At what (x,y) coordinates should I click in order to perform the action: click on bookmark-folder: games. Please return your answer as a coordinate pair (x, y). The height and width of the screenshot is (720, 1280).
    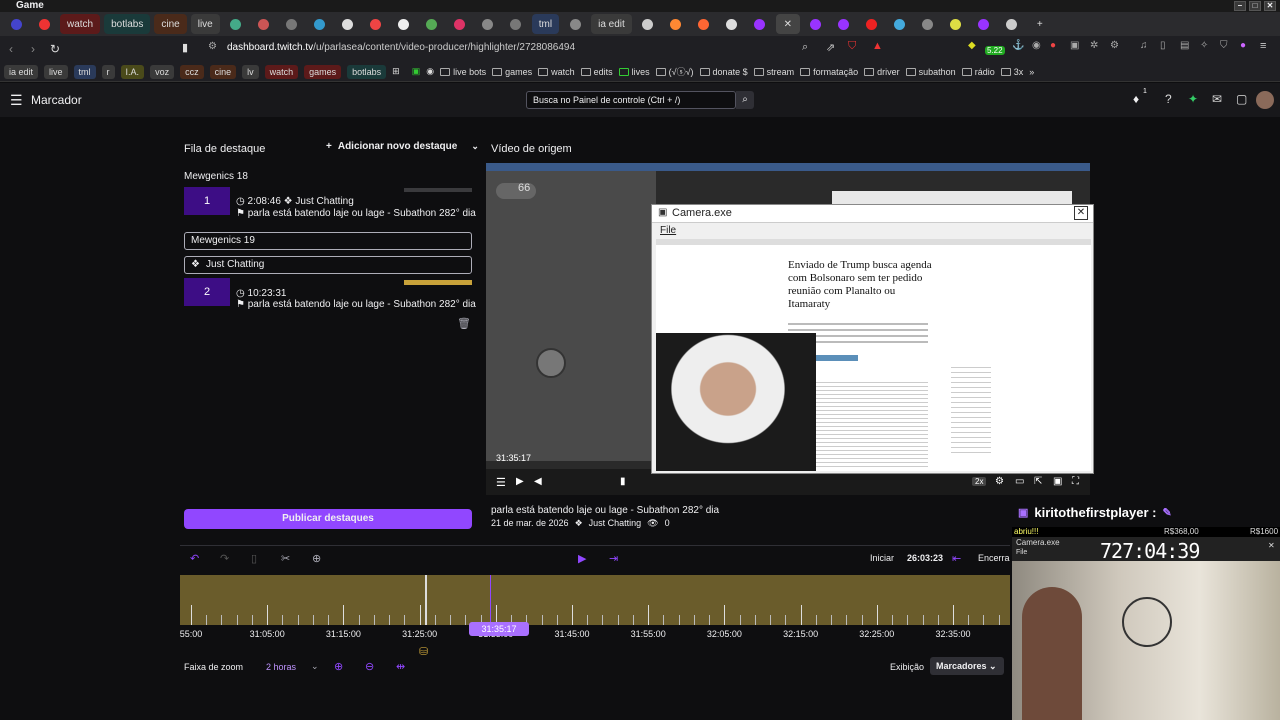
    Looking at the image, I should click on (512, 72).